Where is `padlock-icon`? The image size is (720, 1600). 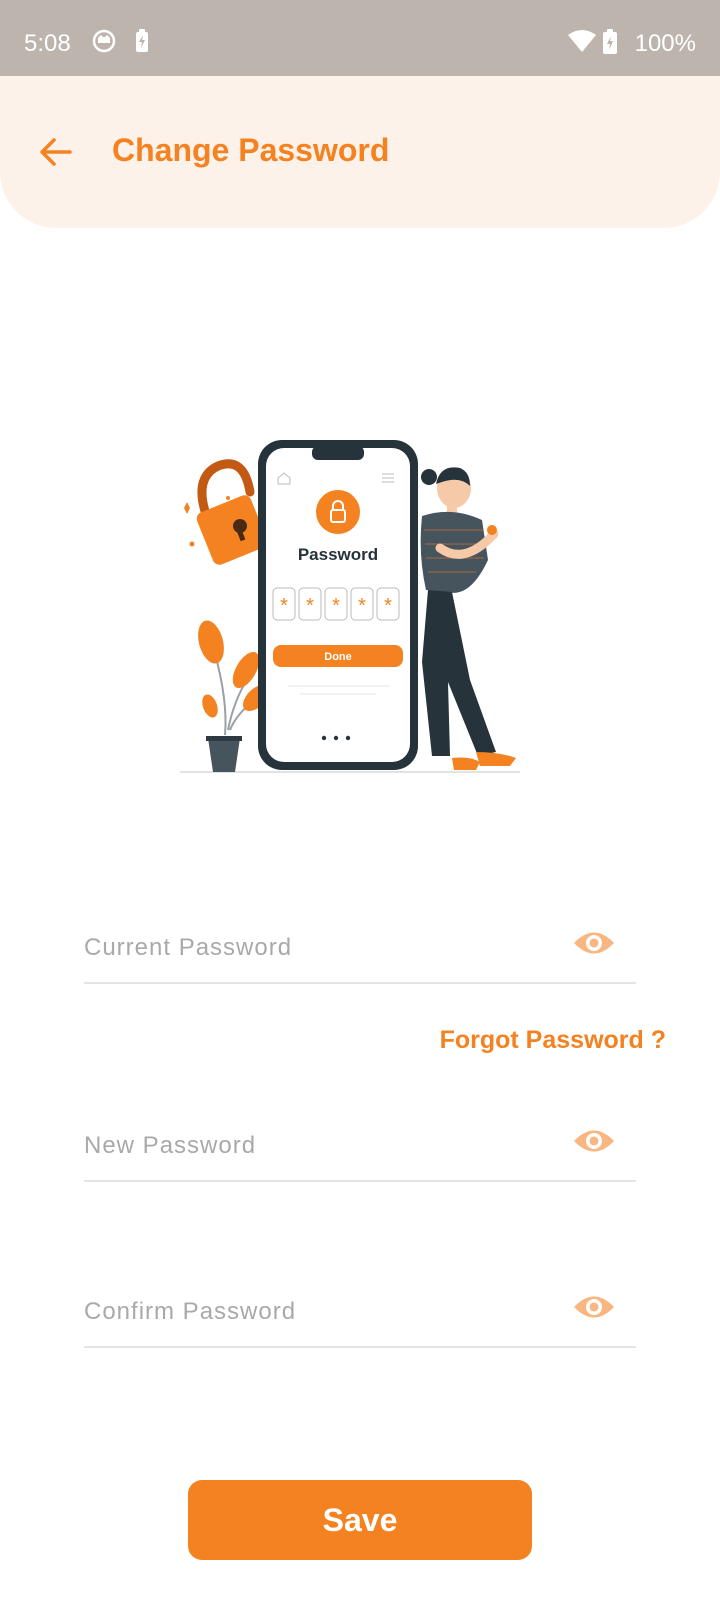 padlock-icon is located at coordinates (226, 512).